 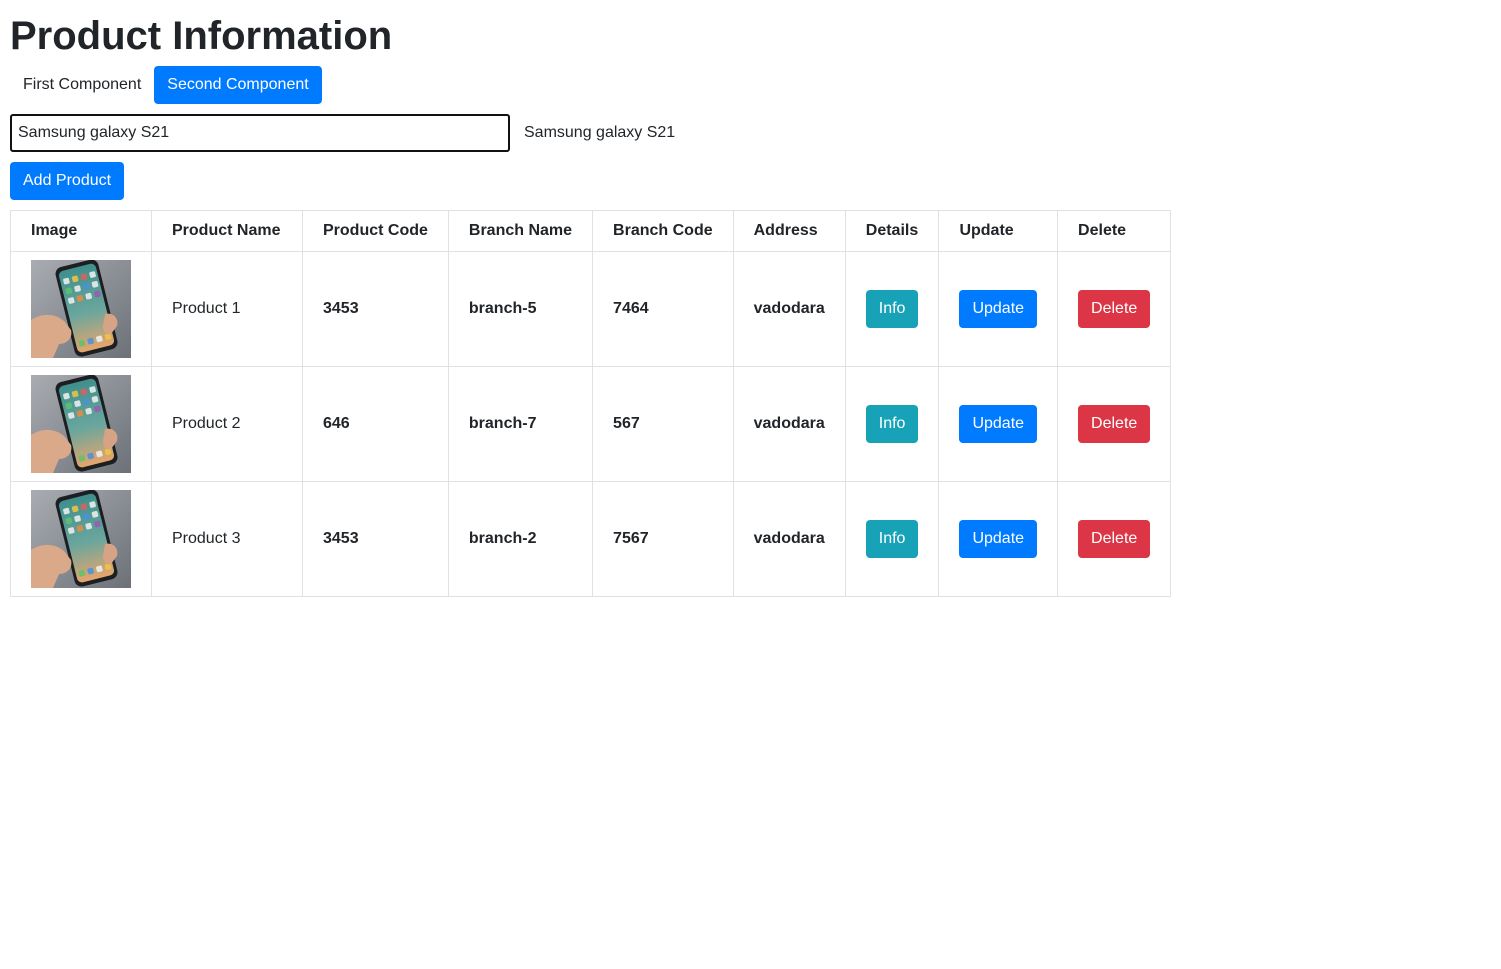 What do you see at coordinates (227, 309) in the screenshot?
I see `product-name-cell: Product 1` at bounding box center [227, 309].